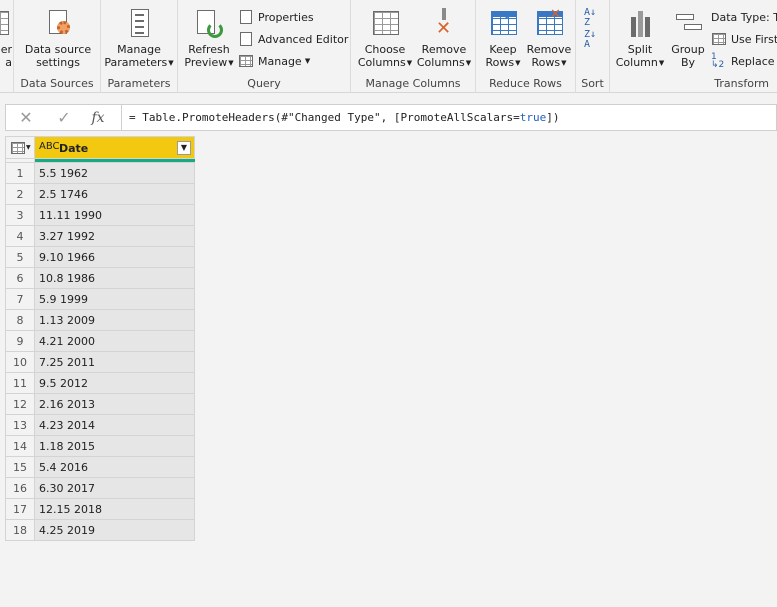  I want to click on table-row: 17 12.15 2018, so click(100, 509).